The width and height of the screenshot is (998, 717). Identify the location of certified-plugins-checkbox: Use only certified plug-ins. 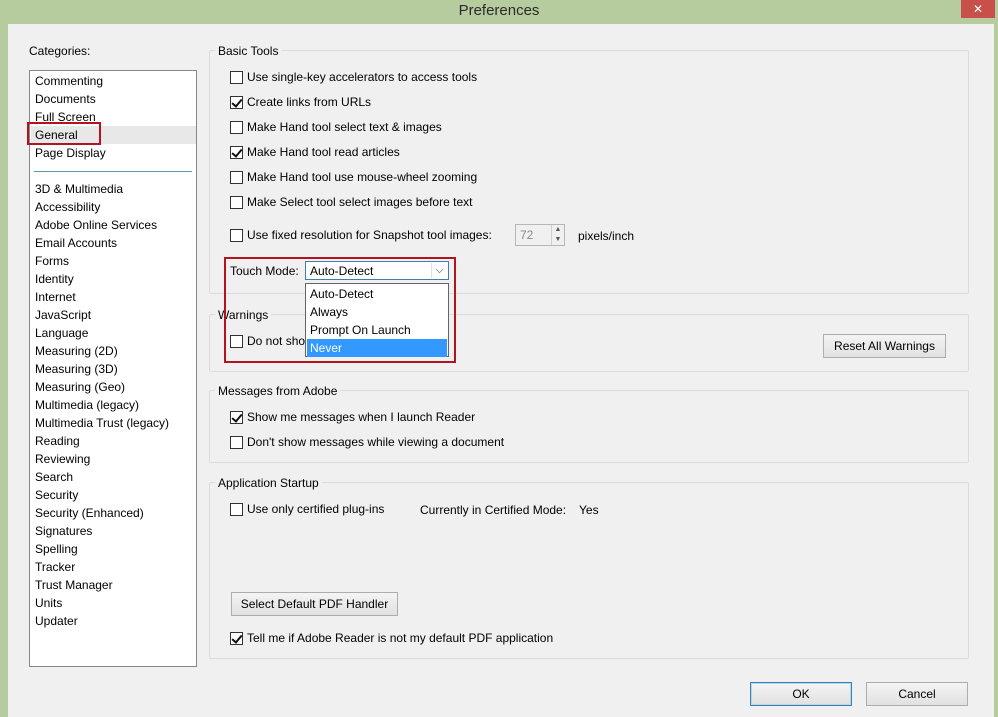
(307, 509).